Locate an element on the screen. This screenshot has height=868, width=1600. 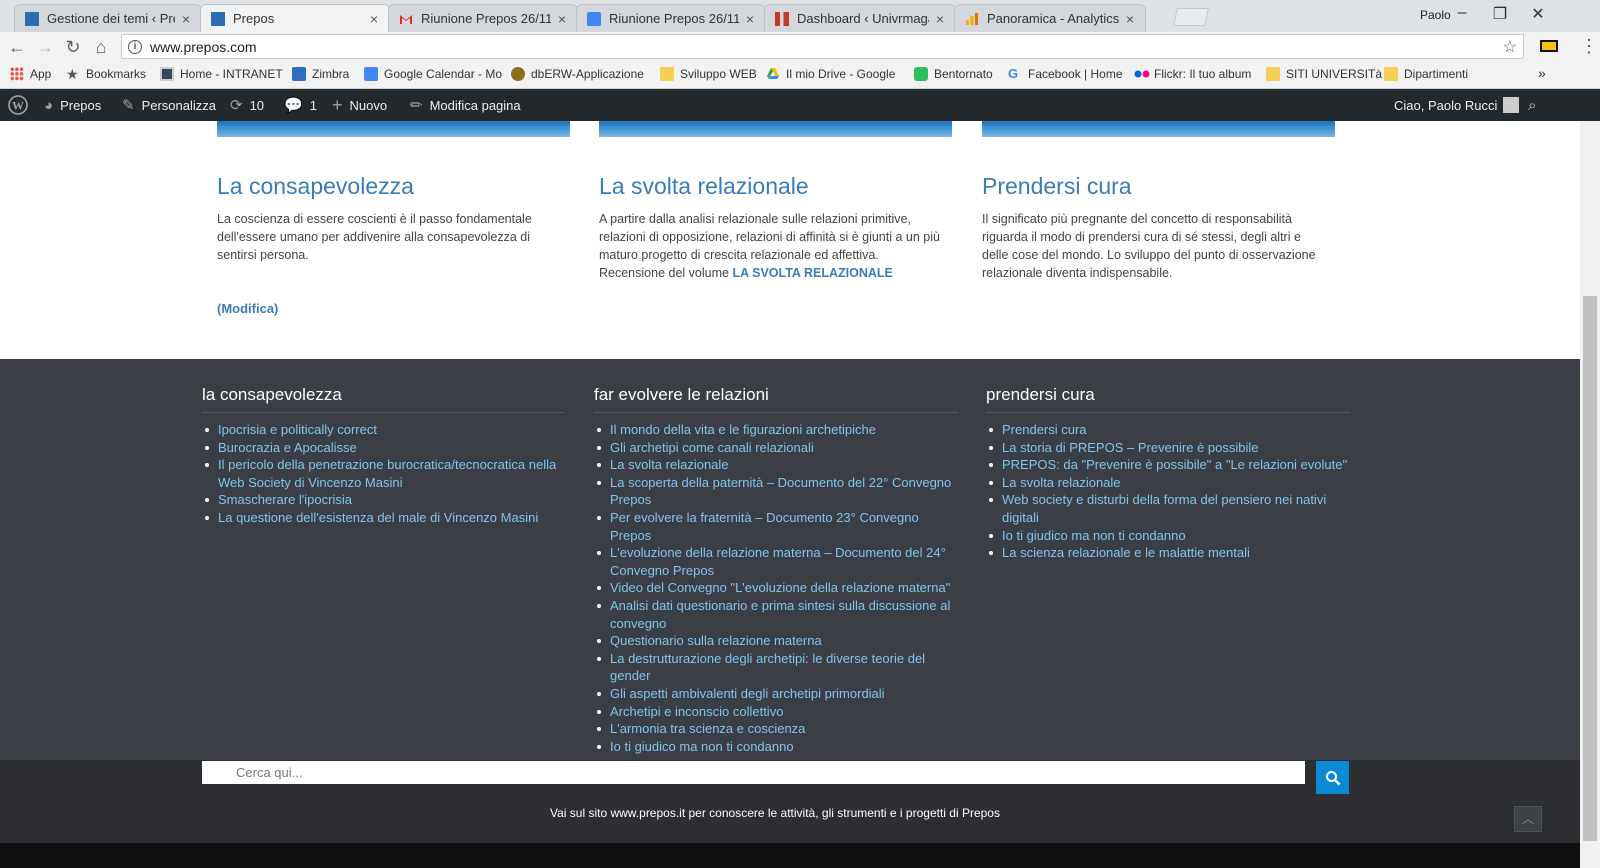
bookmark-drive: Il mio Drive - Google is located at coordinates (834, 74).